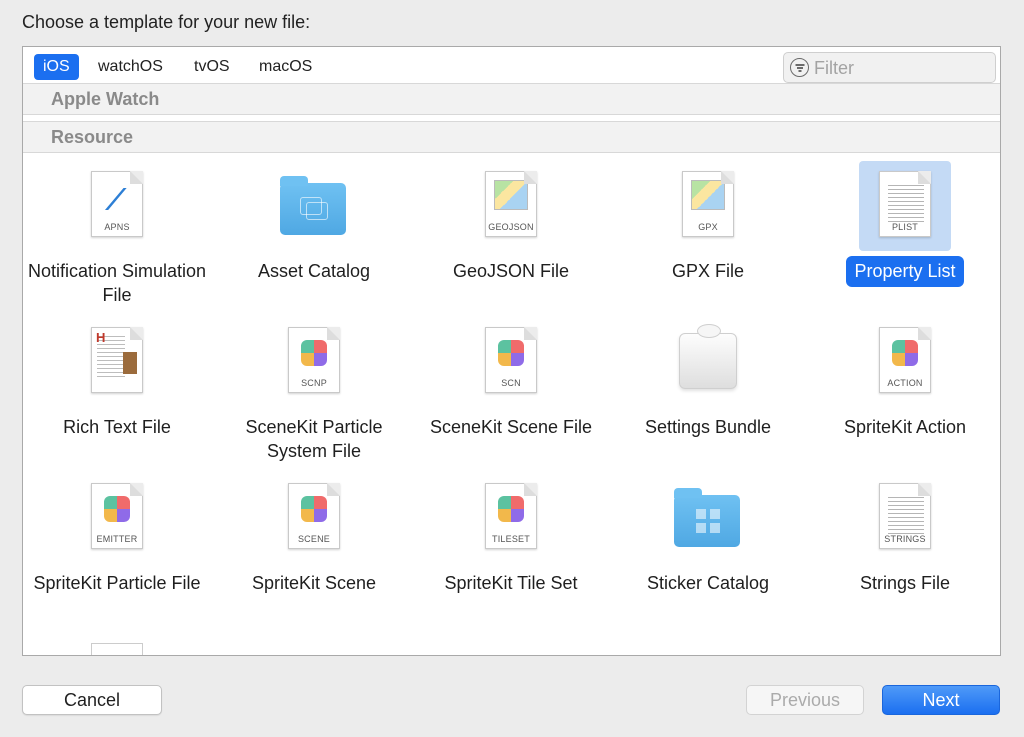 The height and width of the screenshot is (737, 1024). Describe the element at coordinates (708, 362) in the screenshot. I see `settings-bundle-icon` at that location.